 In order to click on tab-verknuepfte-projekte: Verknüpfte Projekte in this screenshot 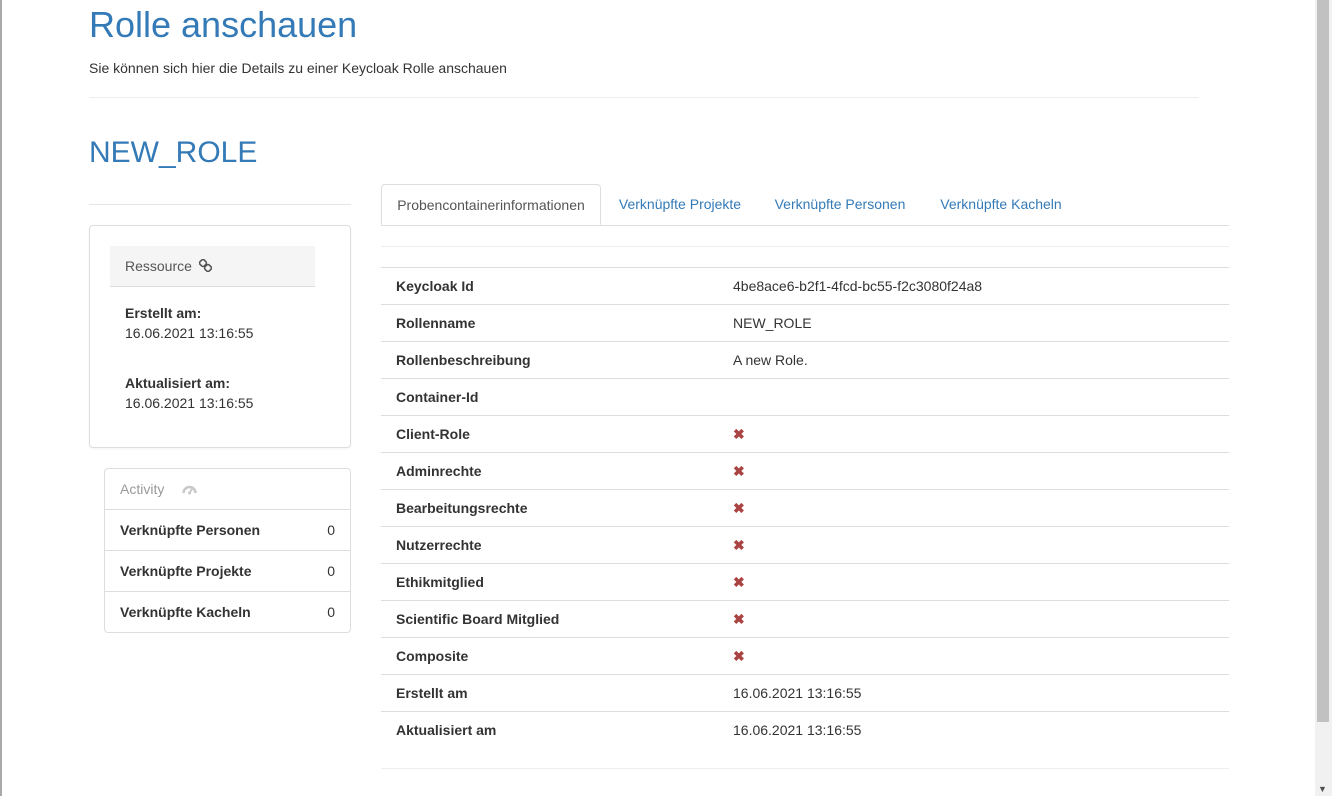, I will do `click(680, 204)`.